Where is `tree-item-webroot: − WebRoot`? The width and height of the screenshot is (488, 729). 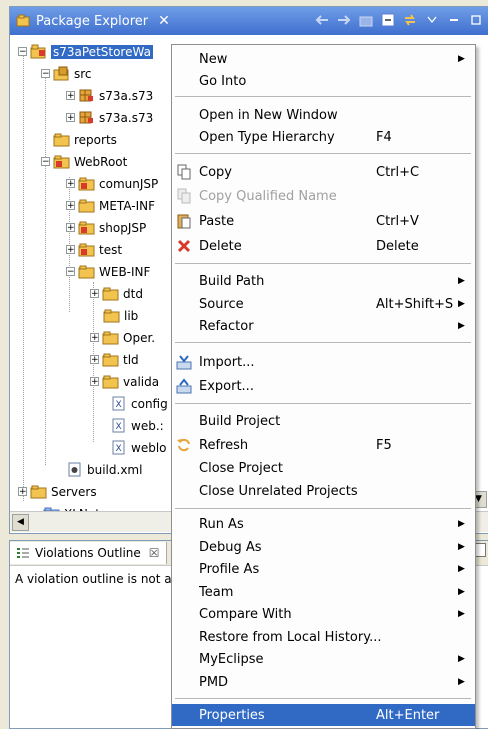 tree-item-webroot: − WebRoot is located at coordinates (84, 161).